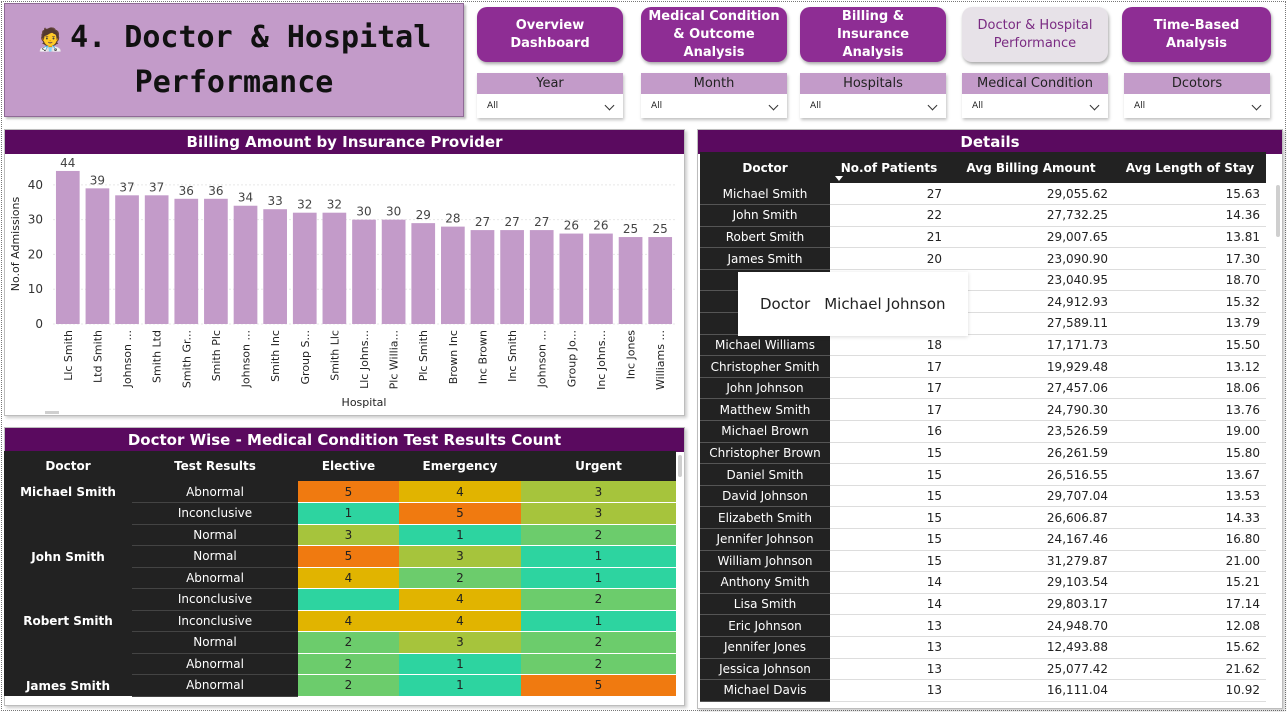  Describe the element at coordinates (873, 34) in the screenshot. I see `nav-billing-insurance: Billing & Insurance Analysis` at that location.